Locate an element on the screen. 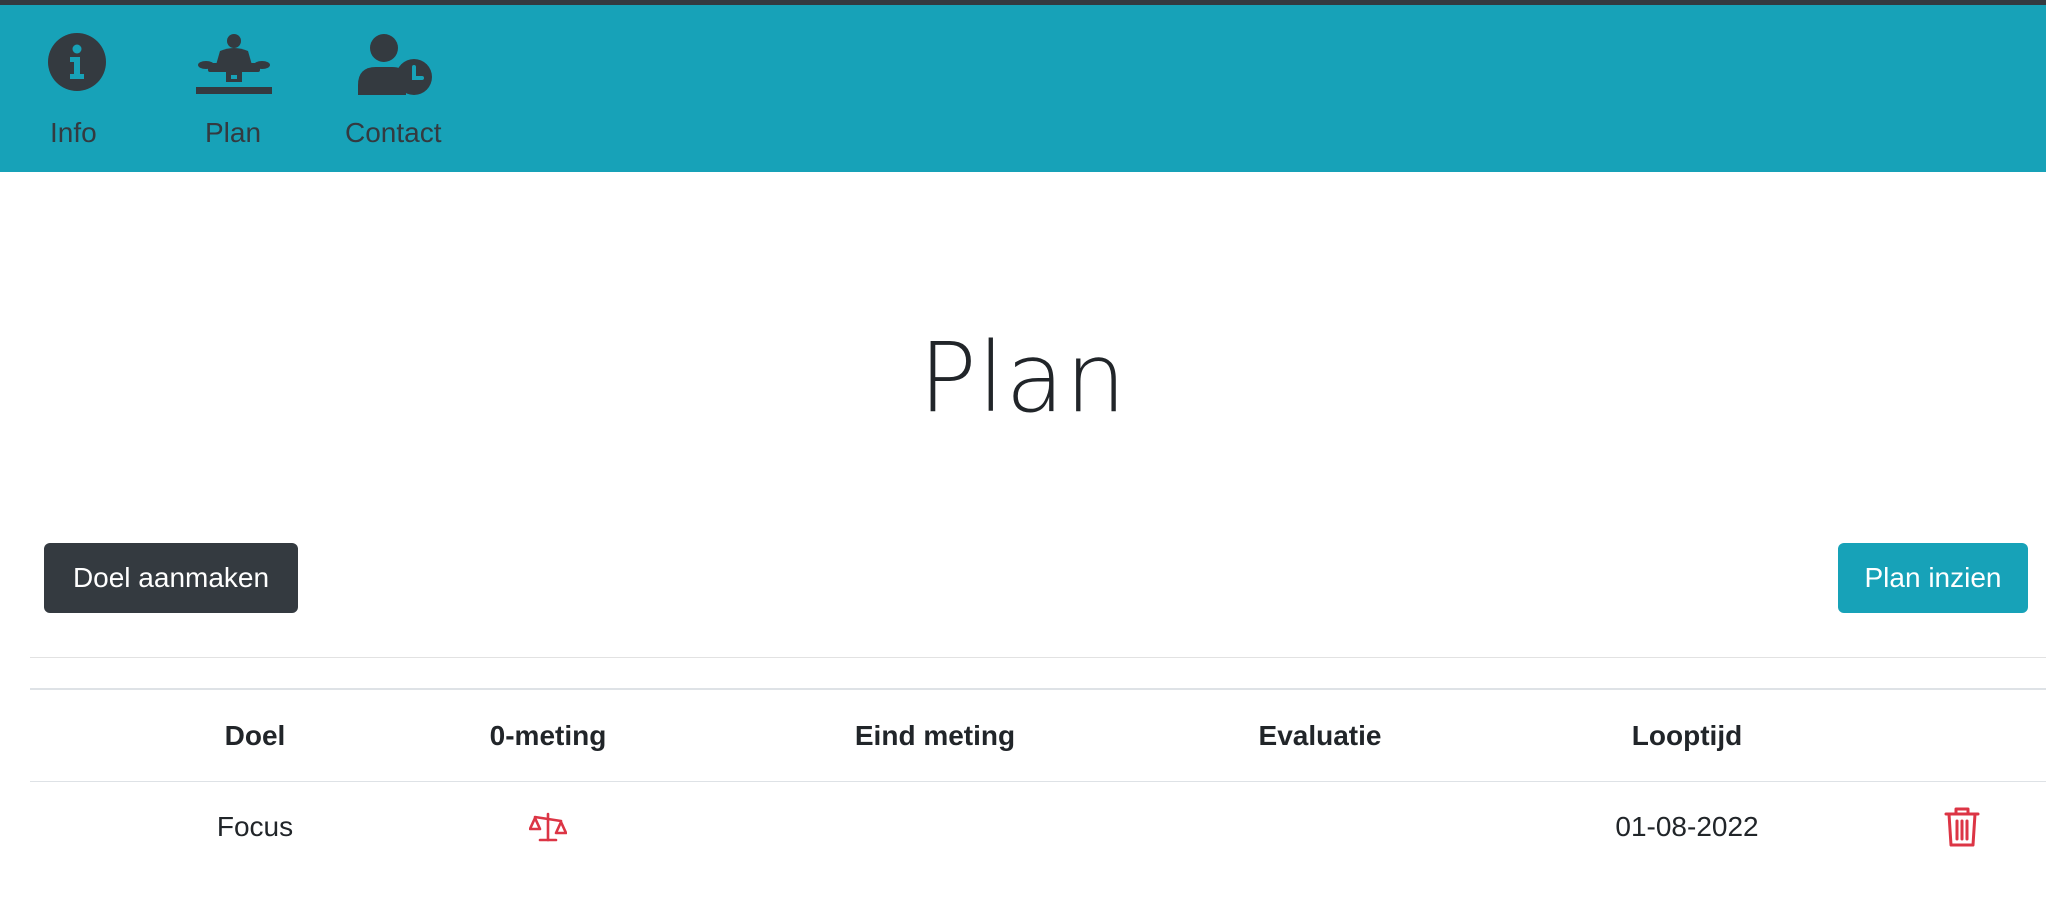 The image size is (2046, 924). header-looptijd: Looptijd is located at coordinates (1687, 735).